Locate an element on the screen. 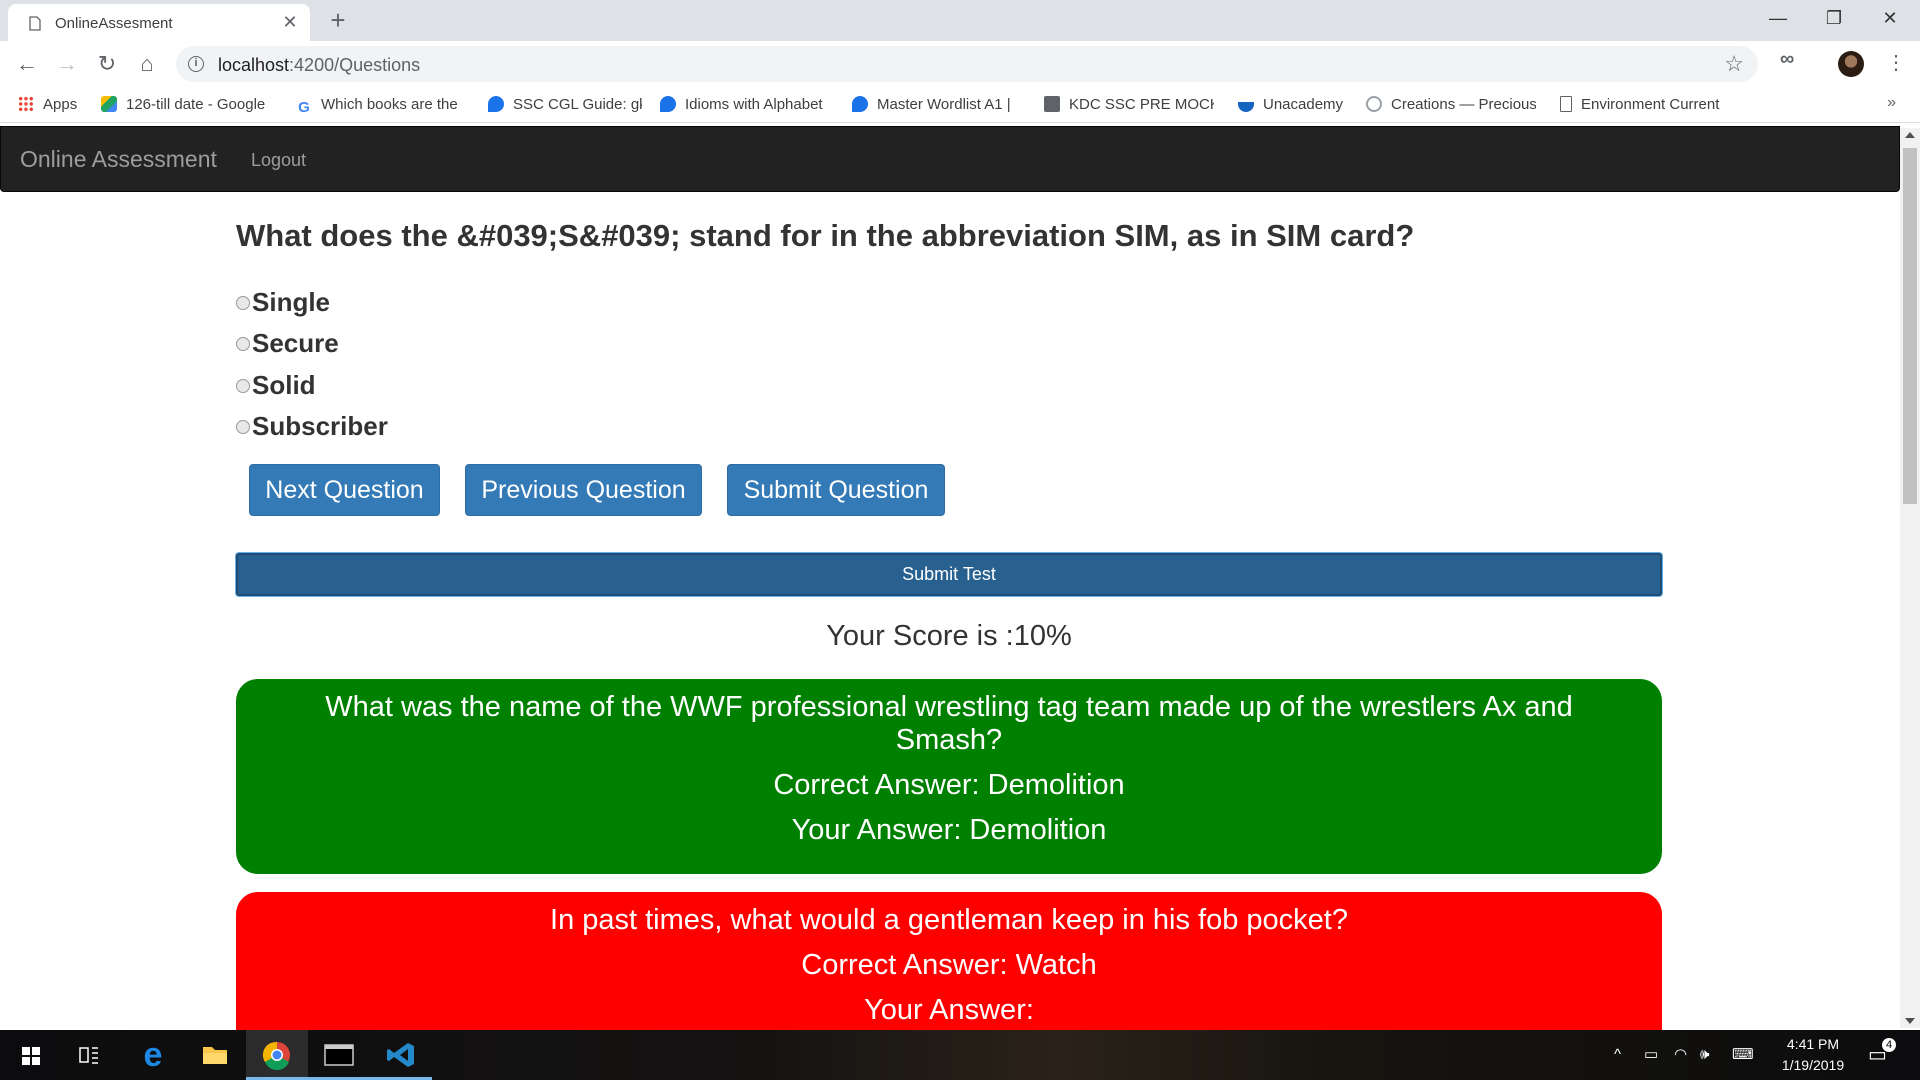 This screenshot has width=1920, height=1082. vscode-icon is located at coordinates (400, 1055).